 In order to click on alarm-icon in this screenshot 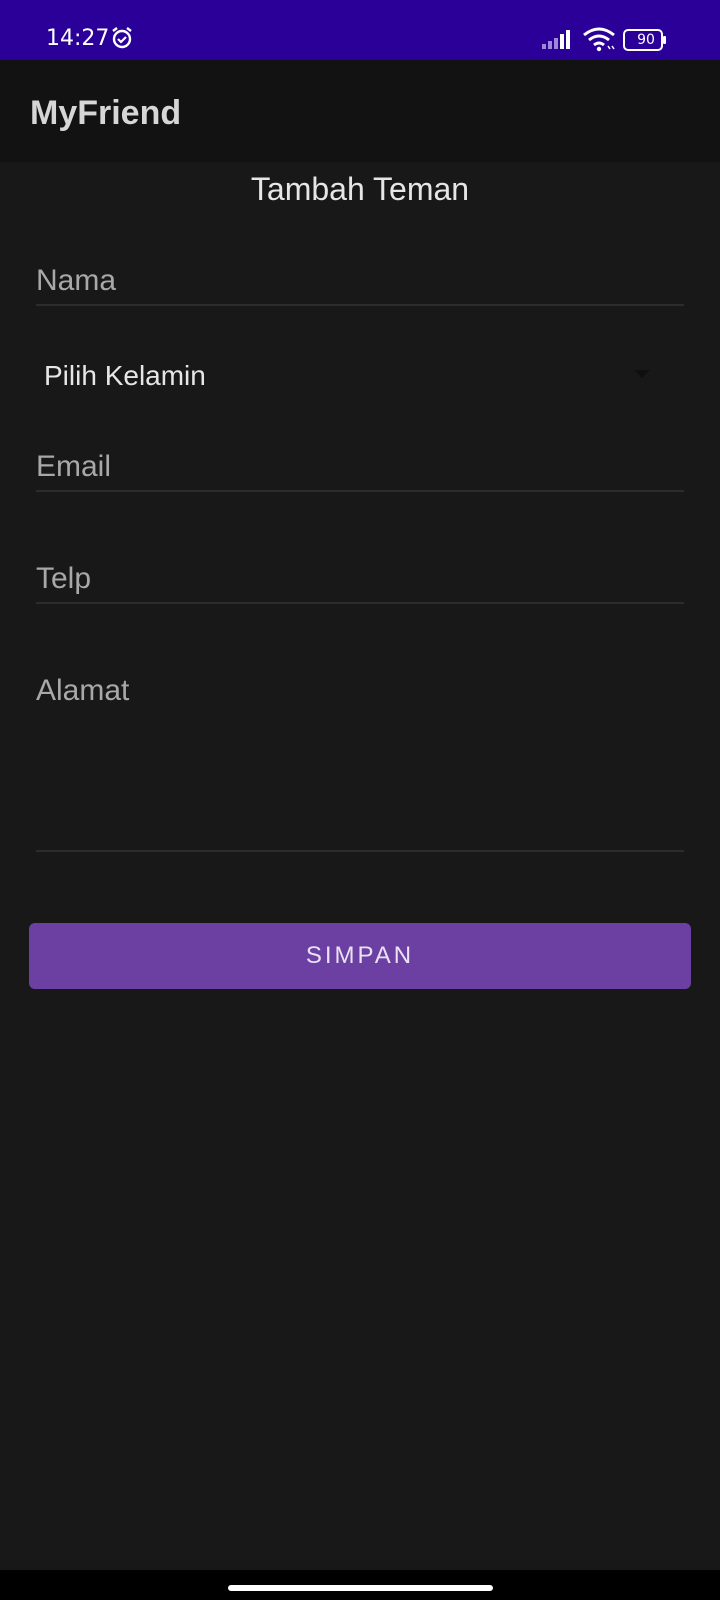, I will do `click(122, 38)`.